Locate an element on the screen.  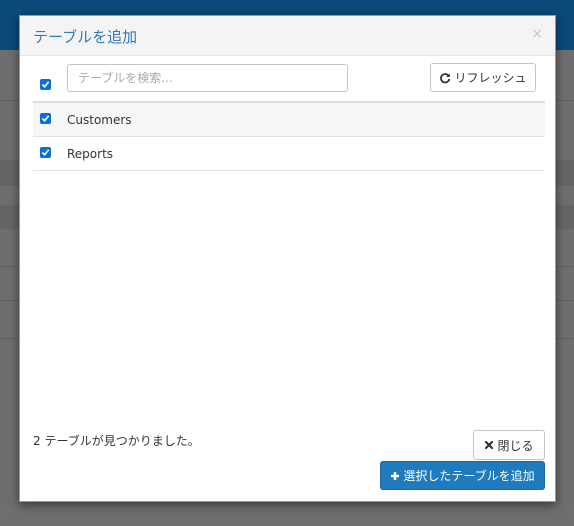
refresh-button: リフレッシュ is located at coordinates (483, 77).